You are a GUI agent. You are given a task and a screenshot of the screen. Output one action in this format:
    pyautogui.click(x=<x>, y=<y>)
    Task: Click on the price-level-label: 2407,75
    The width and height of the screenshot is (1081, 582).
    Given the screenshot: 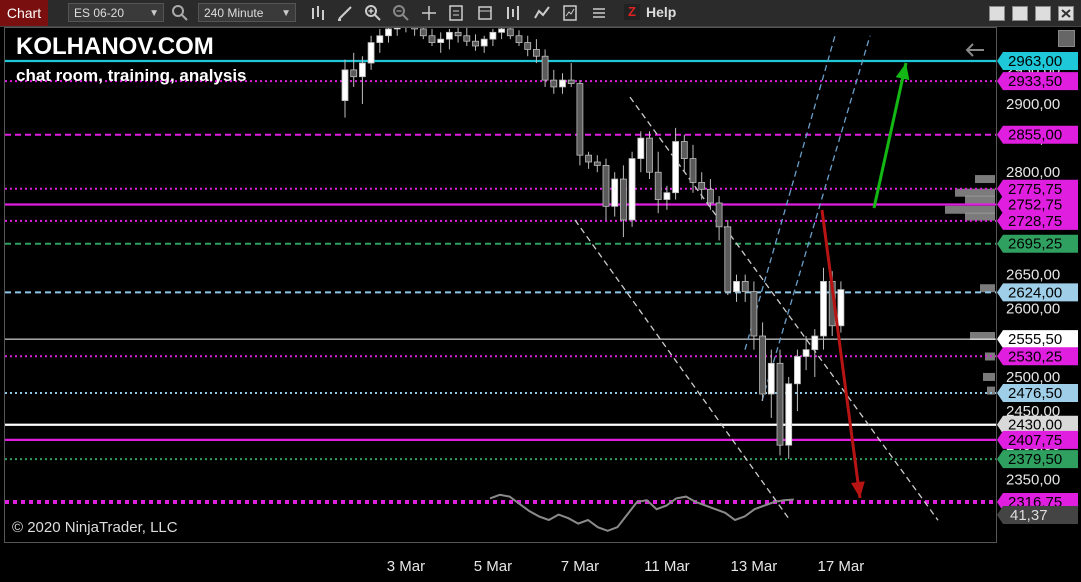 What is the action you would take?
    pyautogui.click(x=1035, y=440)
    